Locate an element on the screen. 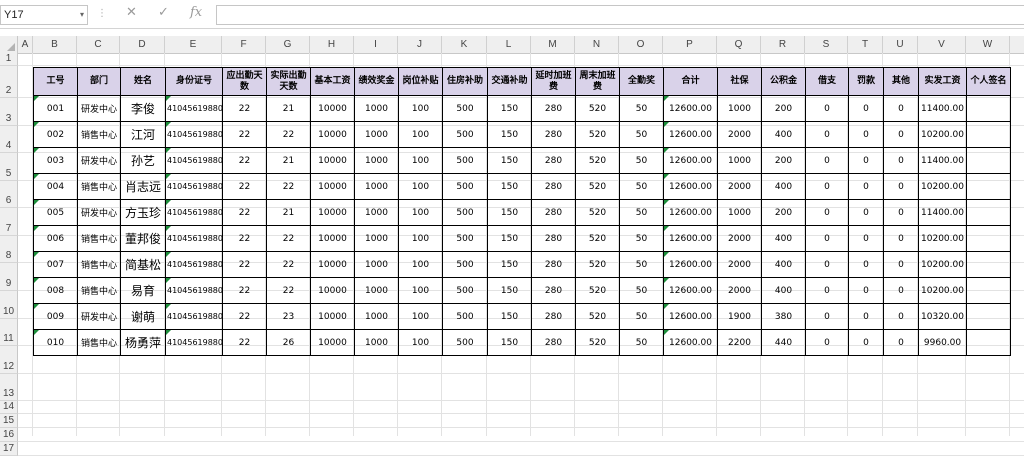  column-header-k: K is located at coordinates (464, 44).